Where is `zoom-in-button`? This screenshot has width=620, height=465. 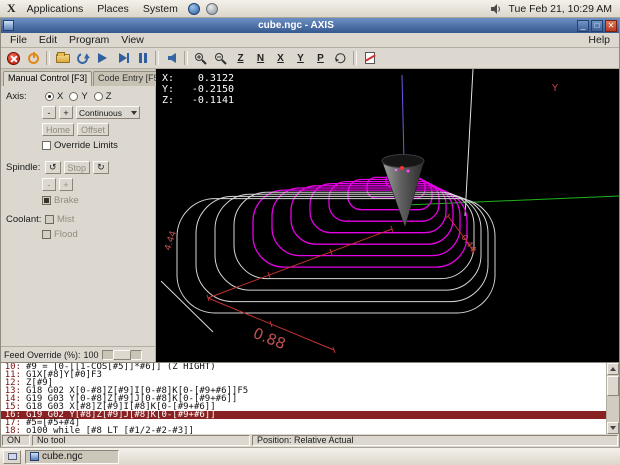 zoom-in-button is located at coordinates (200, 58).